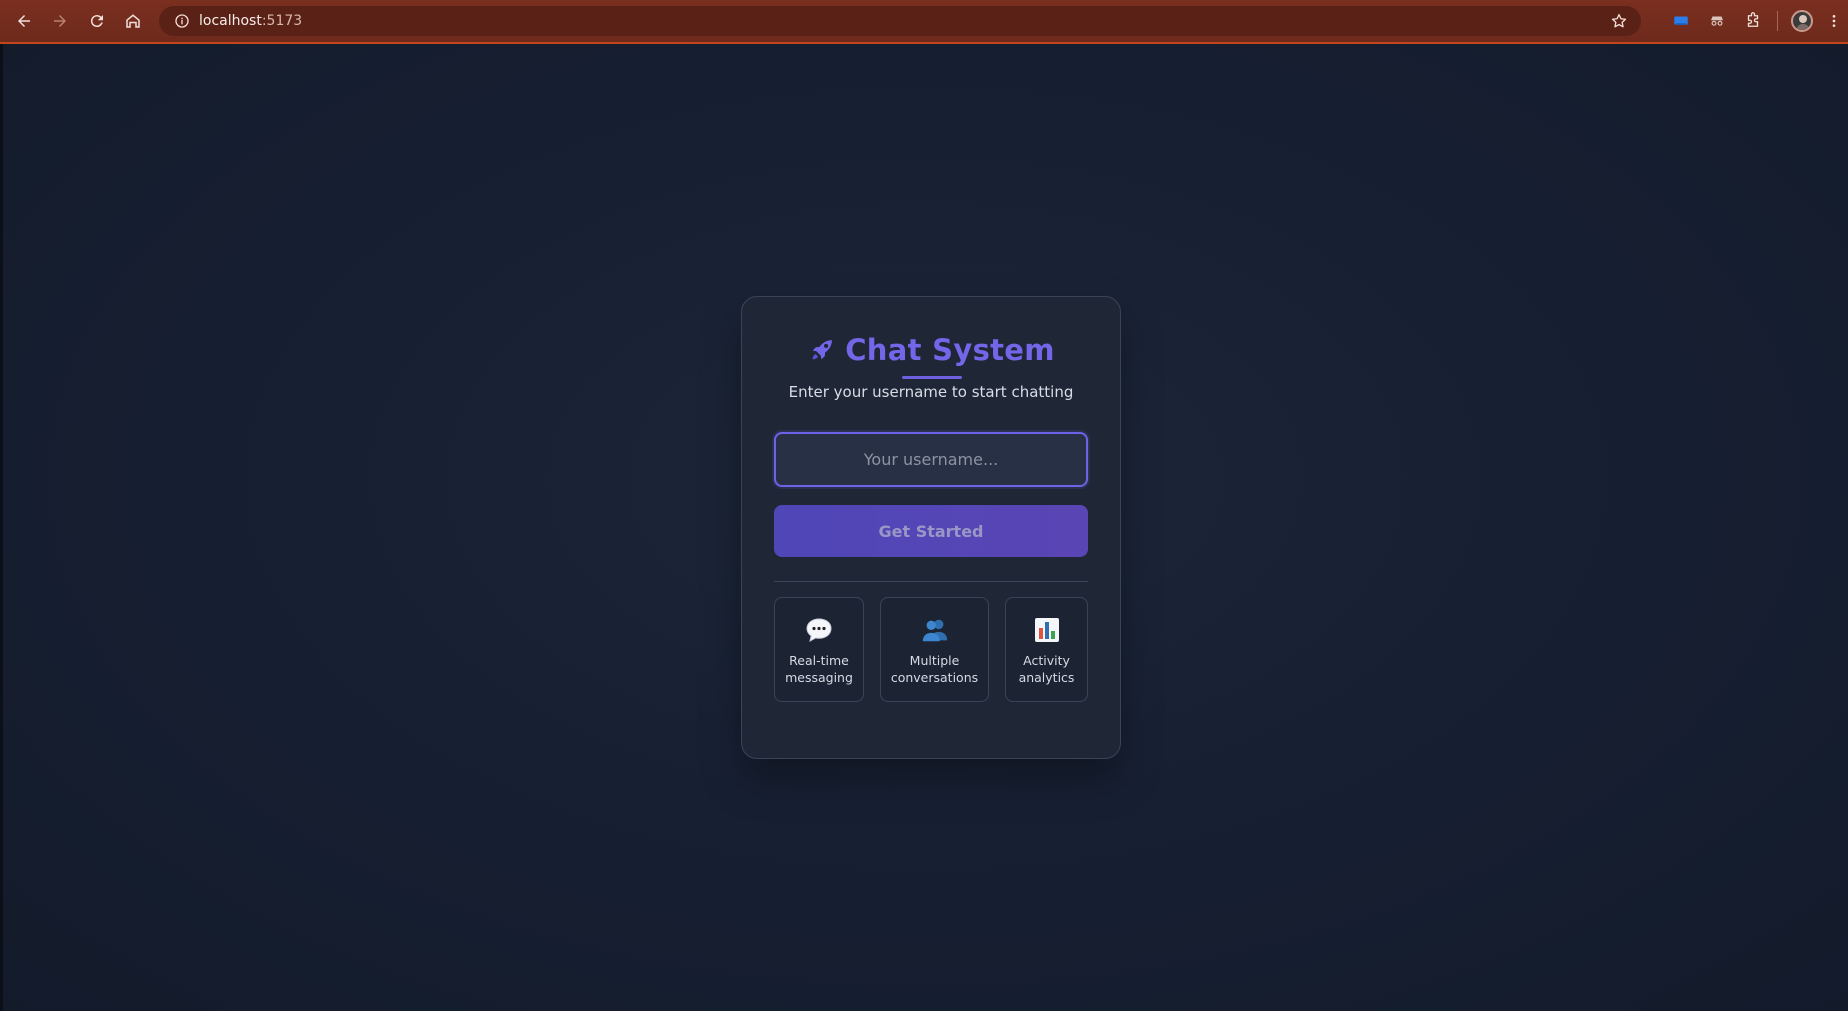 Image resolution: width=1848 pixels, height=1011 pixels. Describe the element at coordinates (1717, 21) in the screenshot. I see `extension-incognito-icon` at that location.